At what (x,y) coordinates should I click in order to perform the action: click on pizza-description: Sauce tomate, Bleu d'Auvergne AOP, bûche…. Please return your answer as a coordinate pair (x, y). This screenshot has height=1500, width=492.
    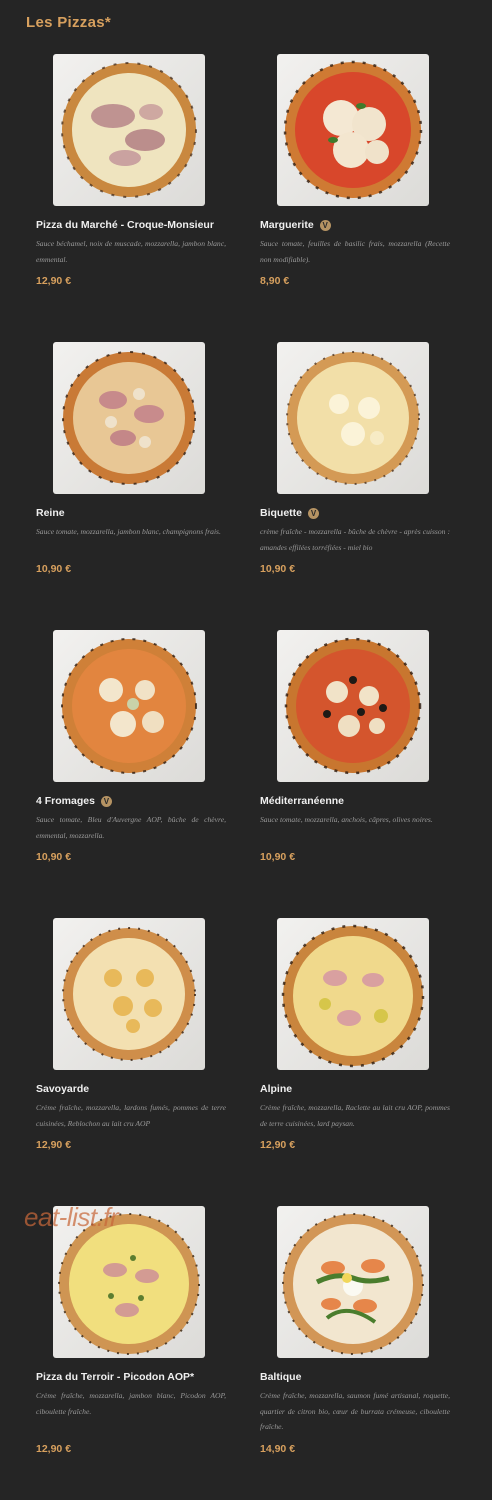
    Looking at the image, I should click on (131, 827).